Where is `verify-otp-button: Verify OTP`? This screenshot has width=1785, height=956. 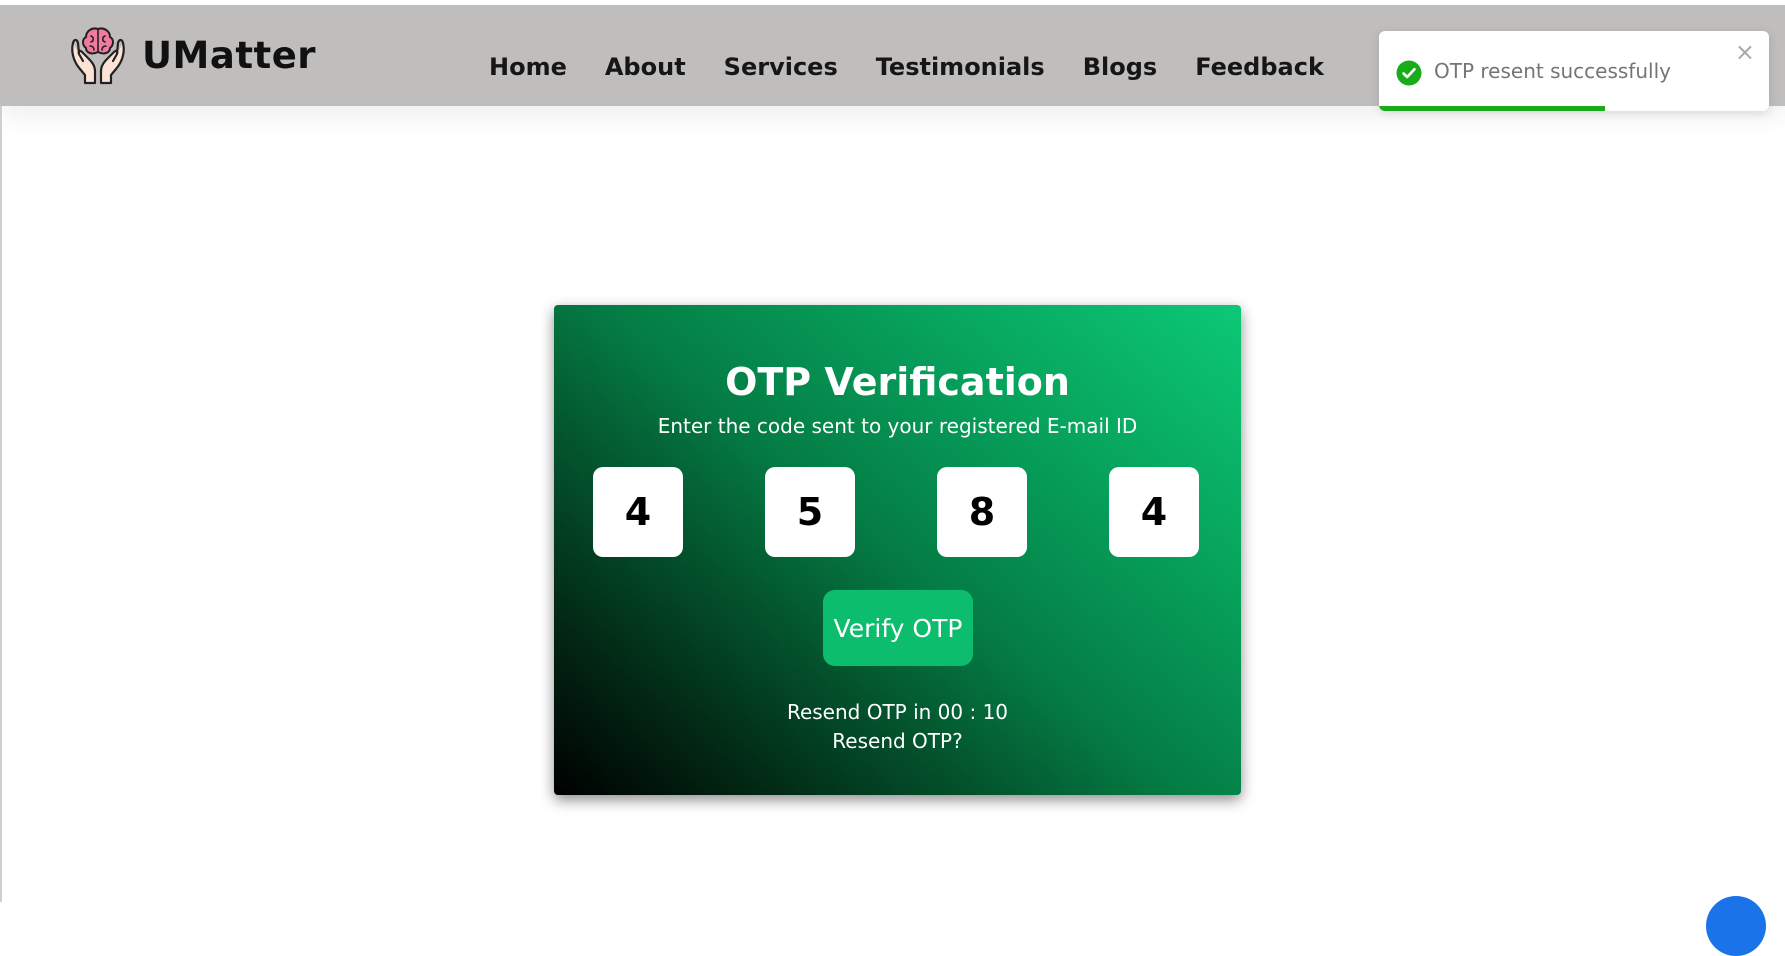 verify-otp-button: Verify OTP is located at coordinates (898, 628).